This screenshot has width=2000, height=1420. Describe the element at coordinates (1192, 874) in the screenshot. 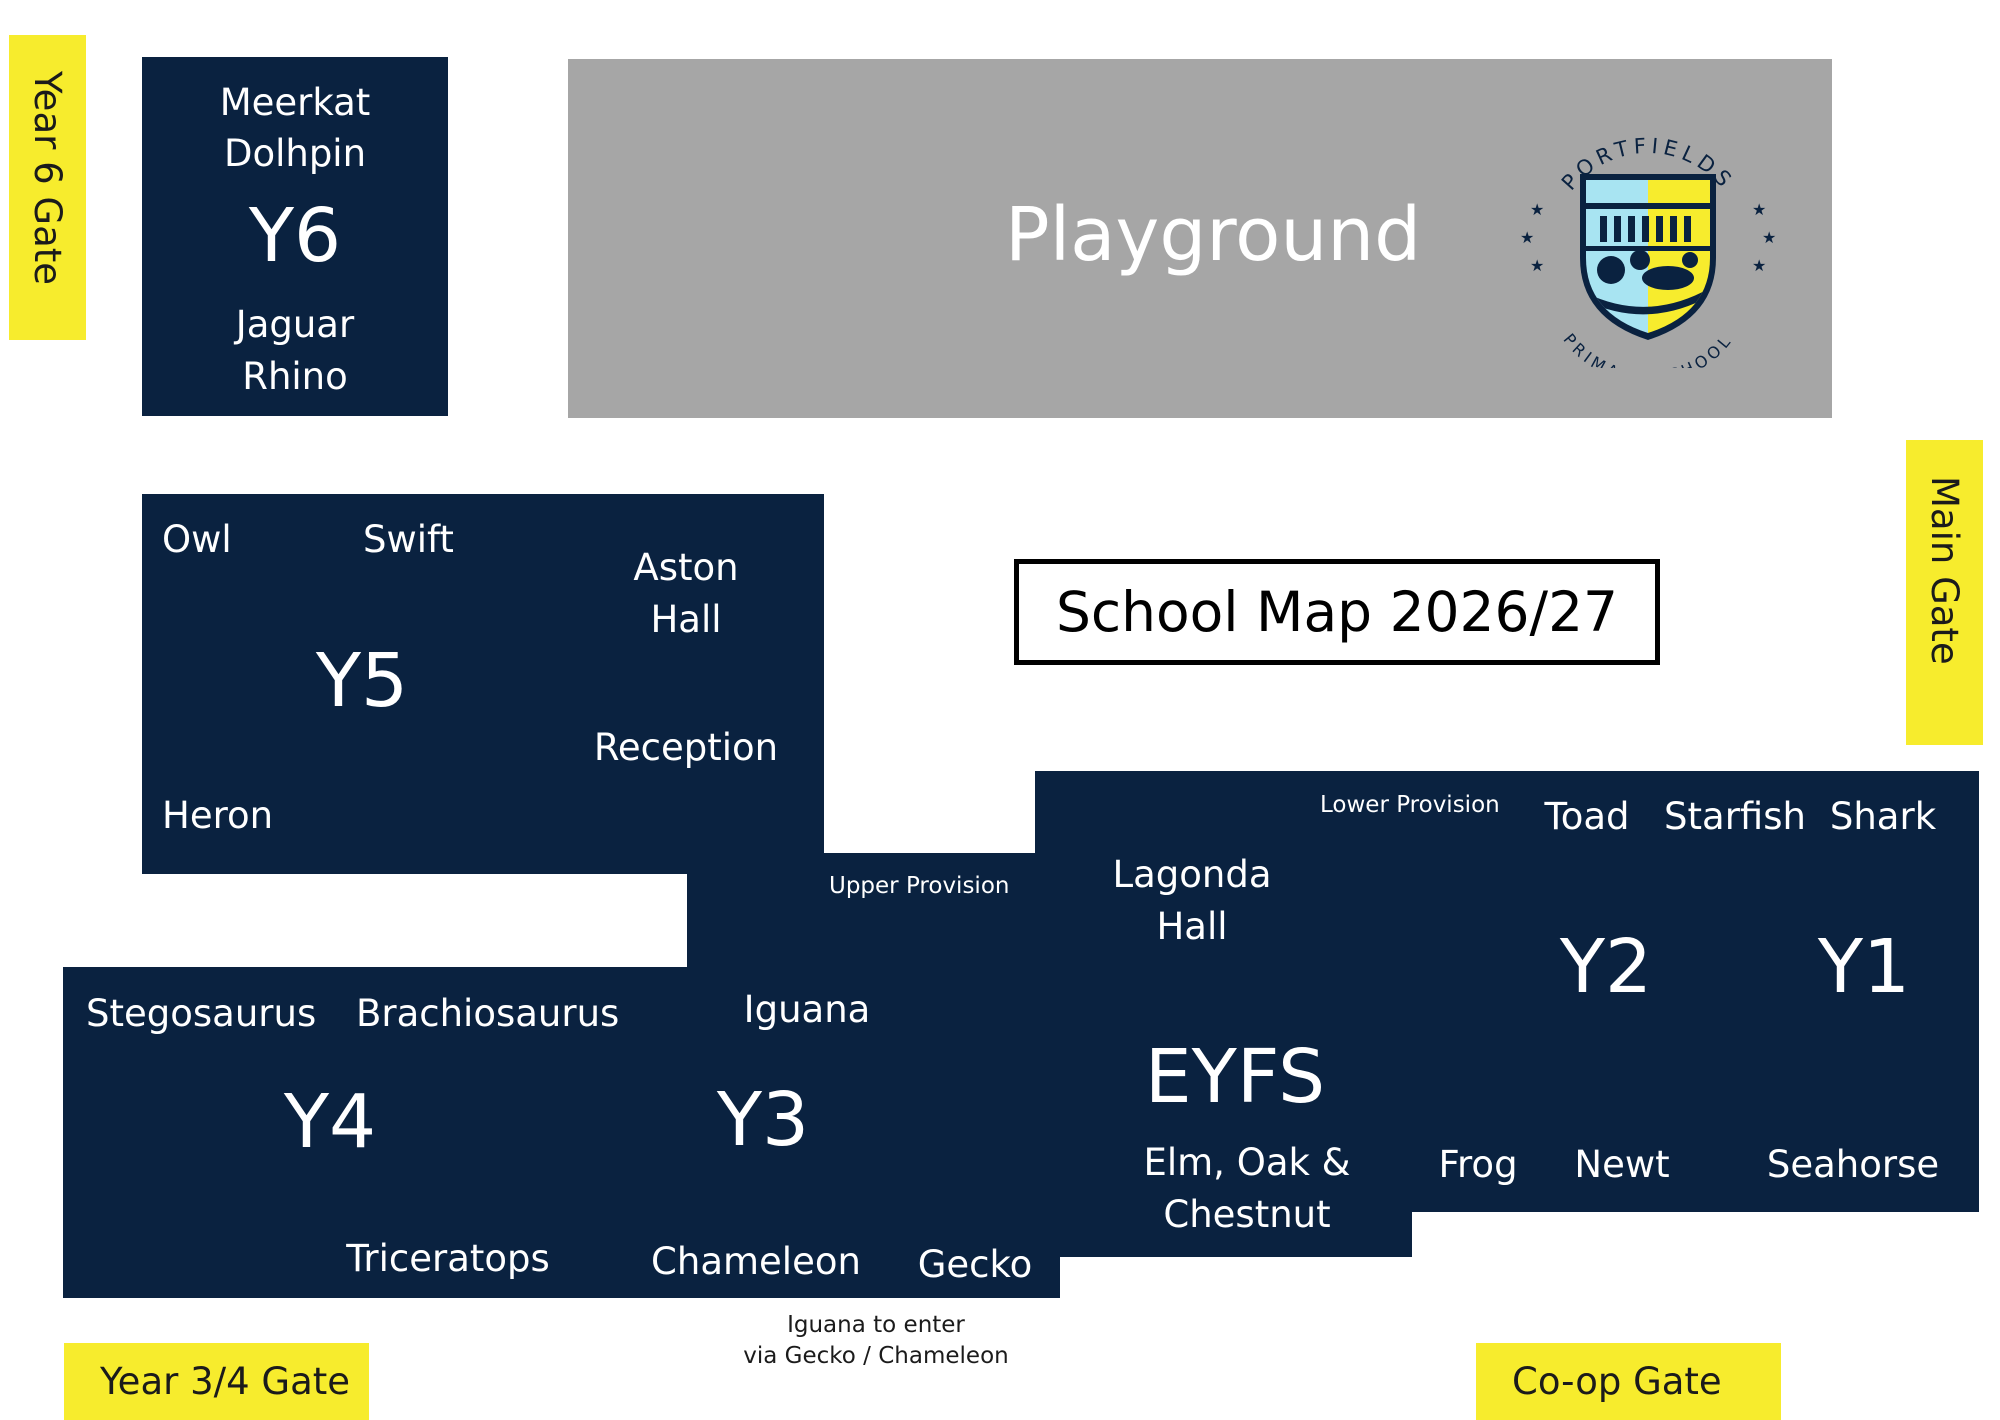

I see `lagonda-hall-line1: Lagonda` at that location.